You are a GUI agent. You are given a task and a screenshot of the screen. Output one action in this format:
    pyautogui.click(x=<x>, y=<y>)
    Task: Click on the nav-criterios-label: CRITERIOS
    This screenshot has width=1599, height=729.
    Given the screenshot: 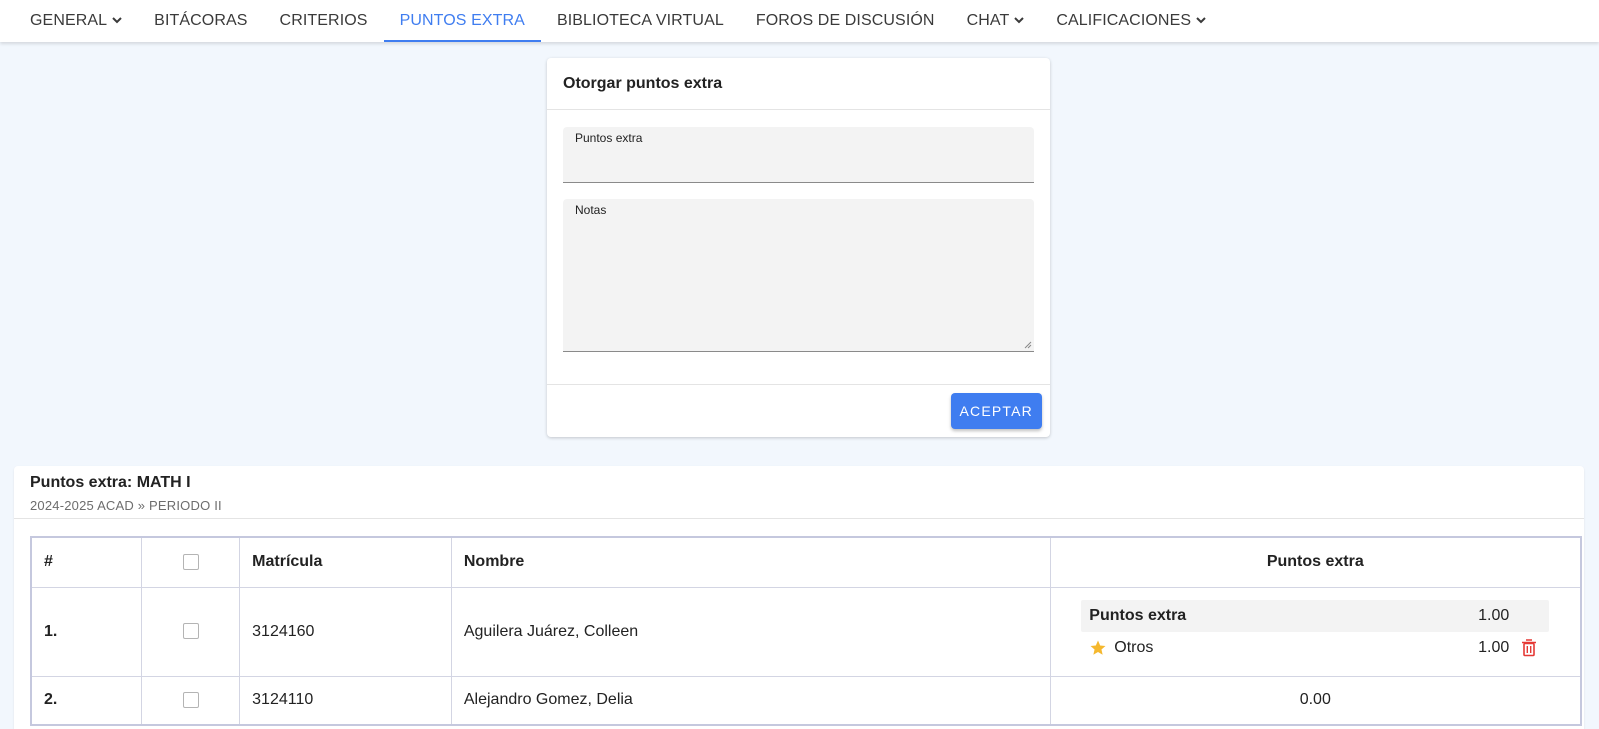 What is the action you would take?
    pyautogui.click(x=323, y=20)
    